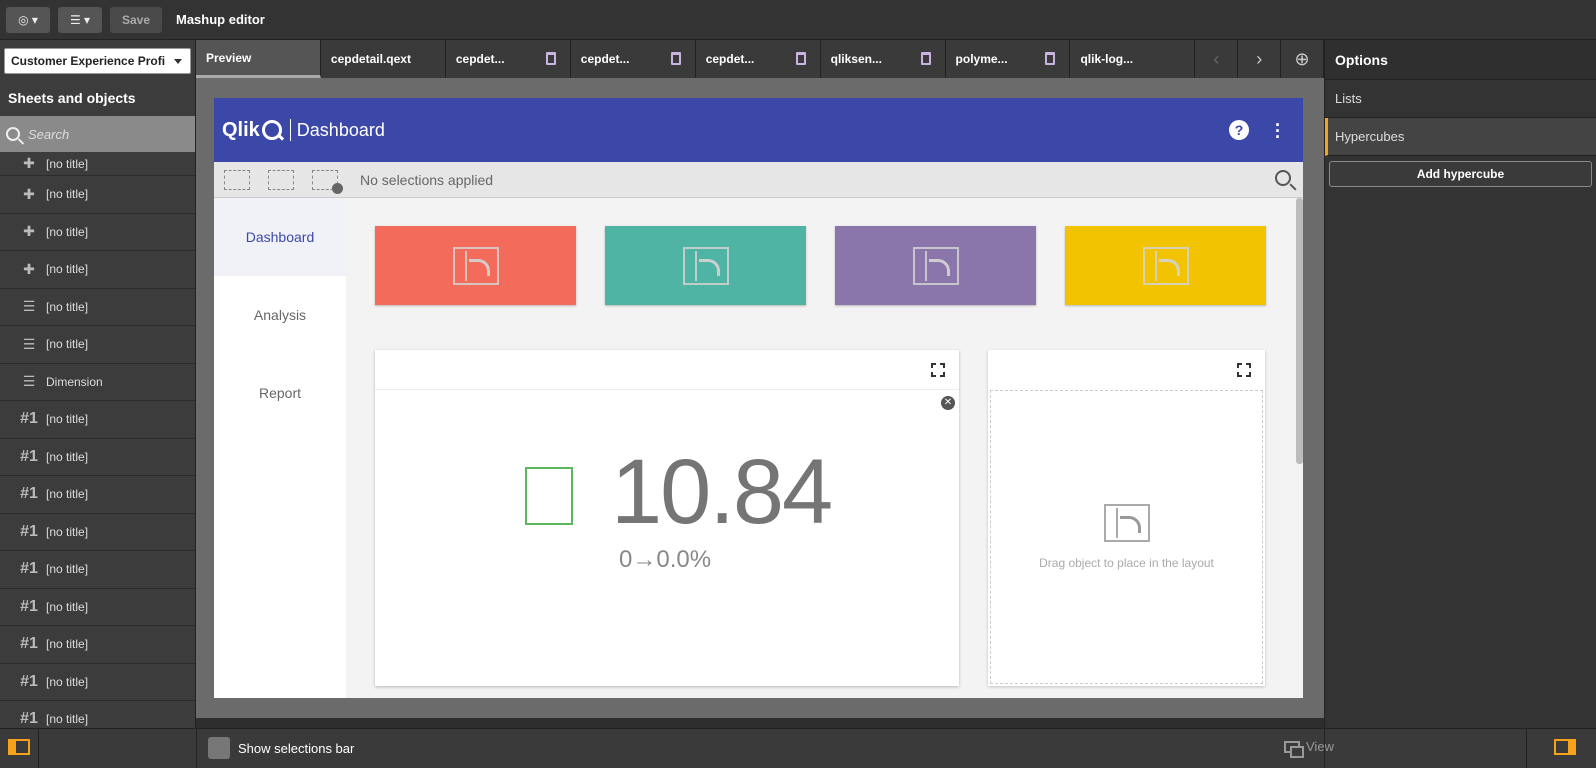 This screenshot has width=1596, height=768. I want to click on show-selections-toggle: Show selections bar, so click(281, 748).